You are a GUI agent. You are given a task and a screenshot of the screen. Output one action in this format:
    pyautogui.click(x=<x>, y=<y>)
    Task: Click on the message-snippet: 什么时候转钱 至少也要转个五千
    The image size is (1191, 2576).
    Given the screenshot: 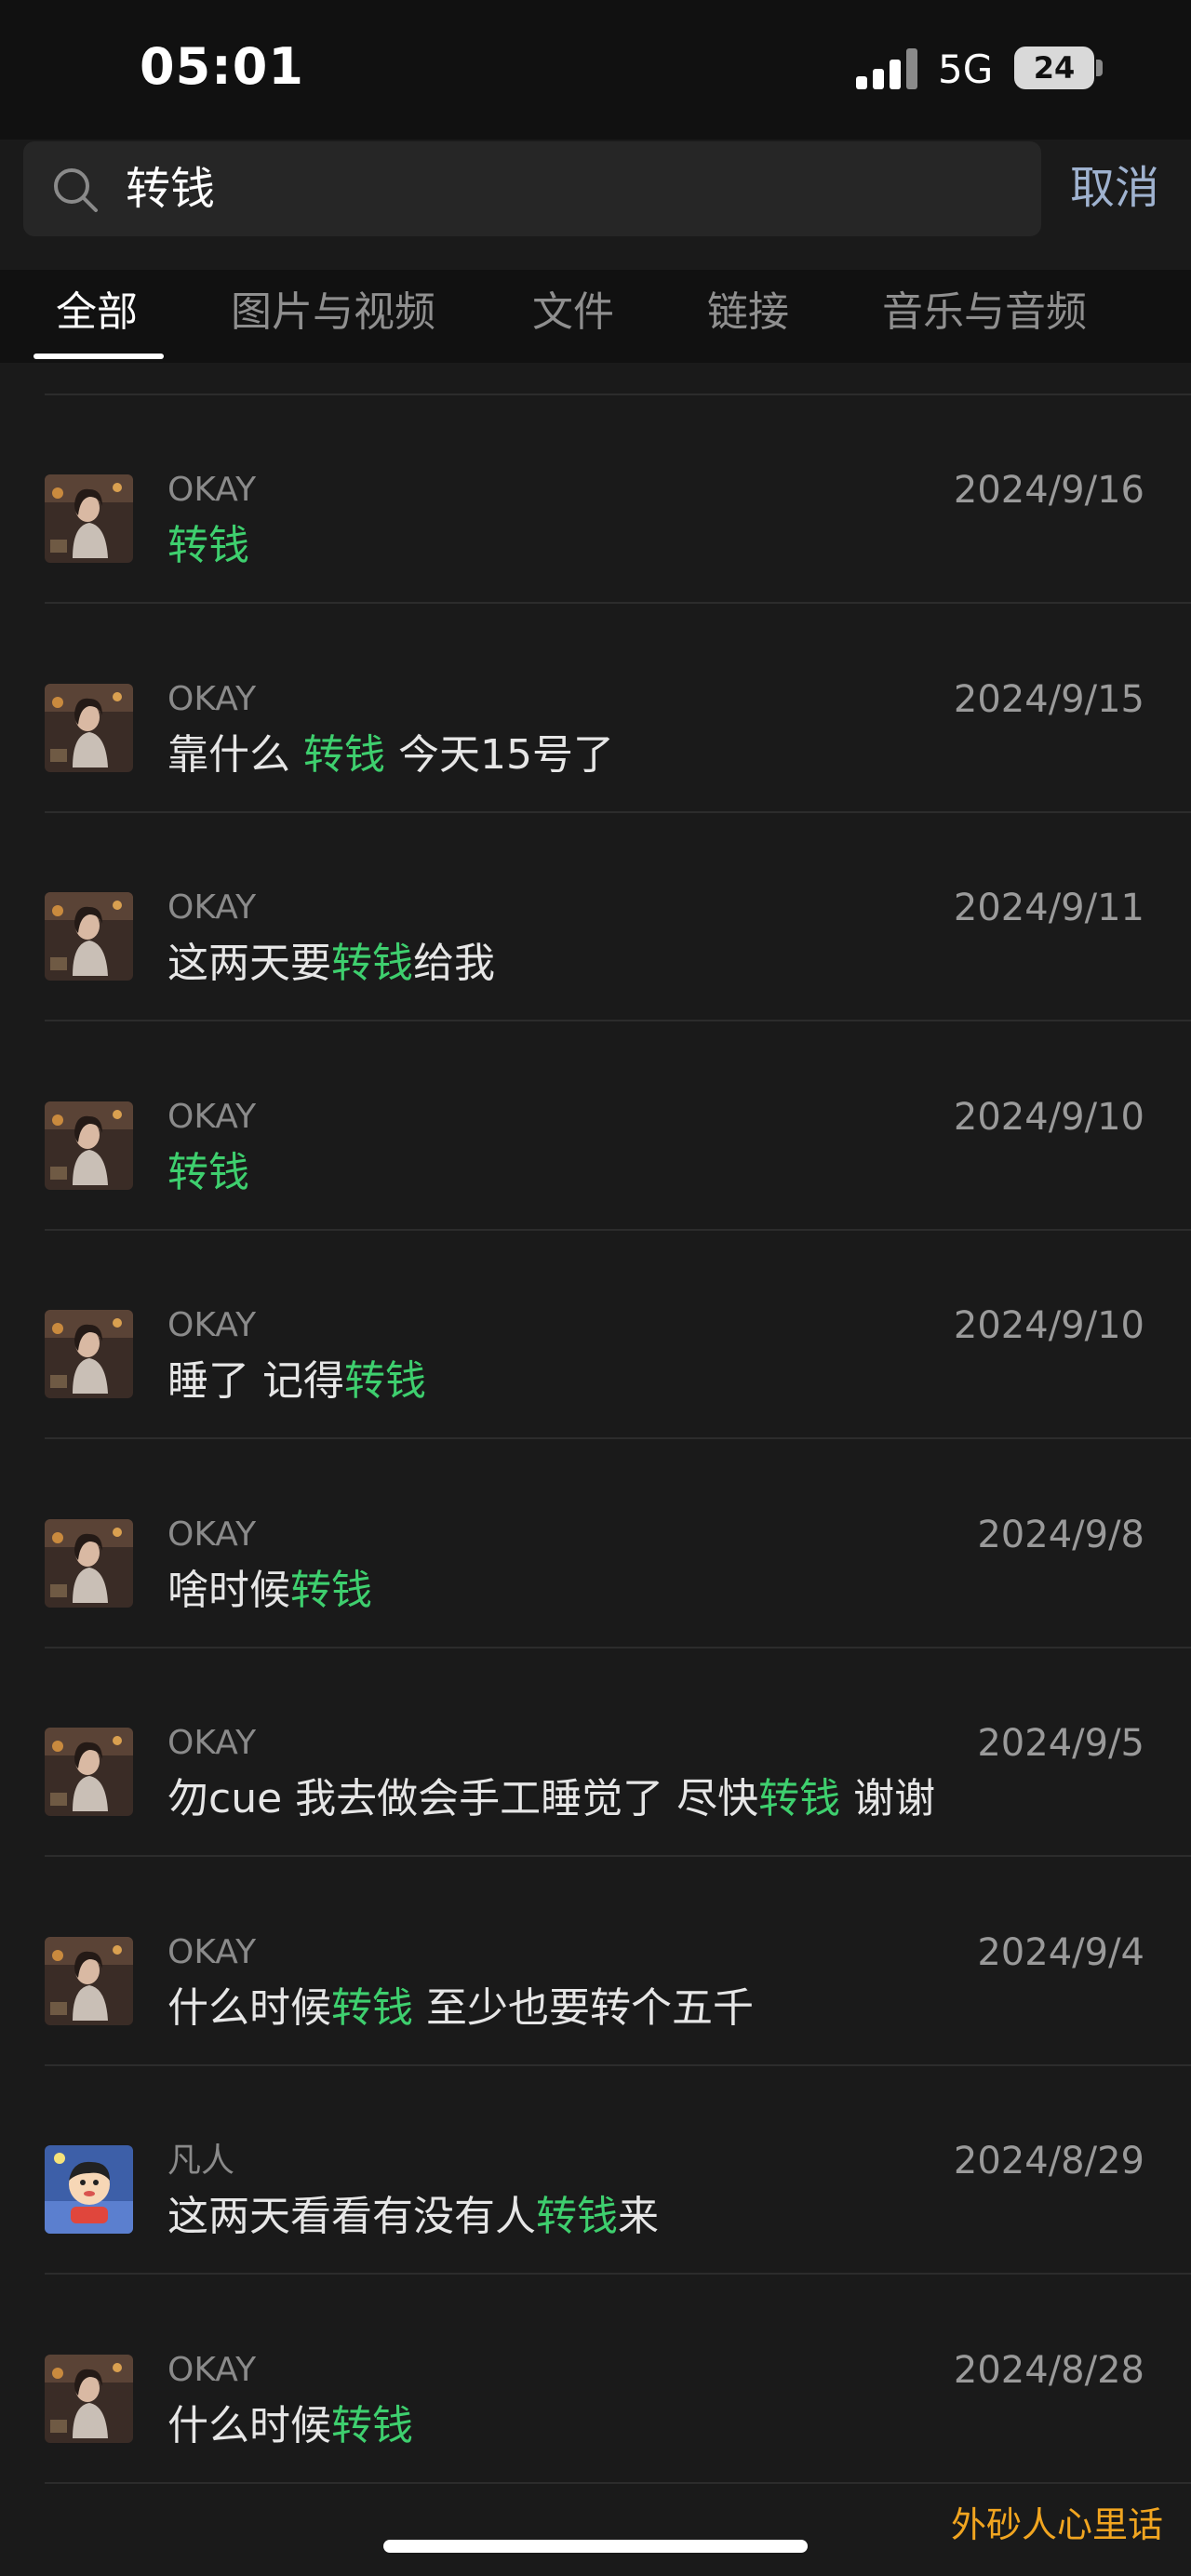 What is the action you would take?
    pyautogui.click(x=460, y=2008)
    